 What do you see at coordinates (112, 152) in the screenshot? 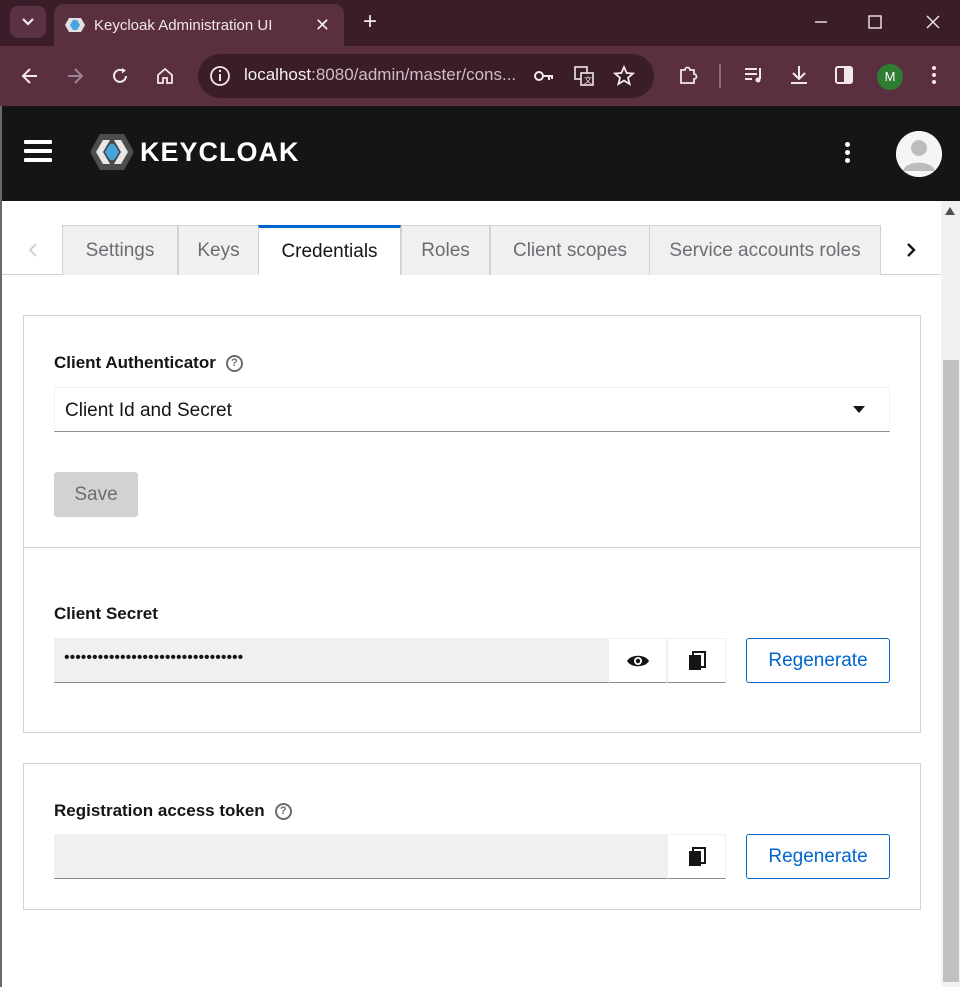
I see `keycloak-logo-icon` at bounding box center [112, 152].